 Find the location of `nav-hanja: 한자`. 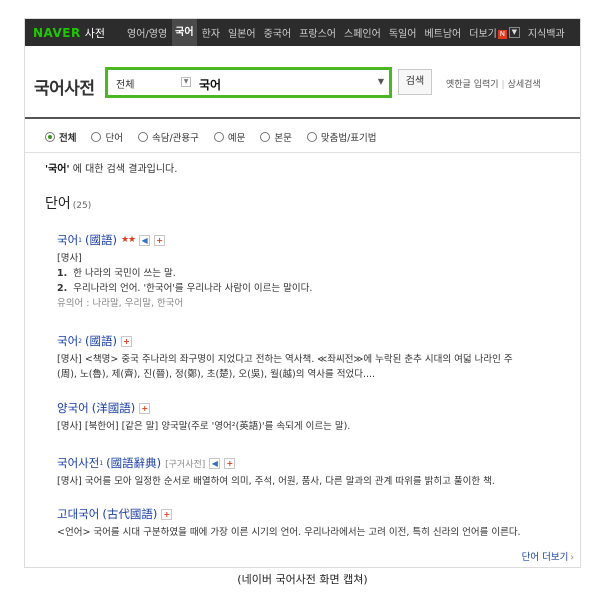

nav-hanja: 한자 is located at coordinates (211, 32).